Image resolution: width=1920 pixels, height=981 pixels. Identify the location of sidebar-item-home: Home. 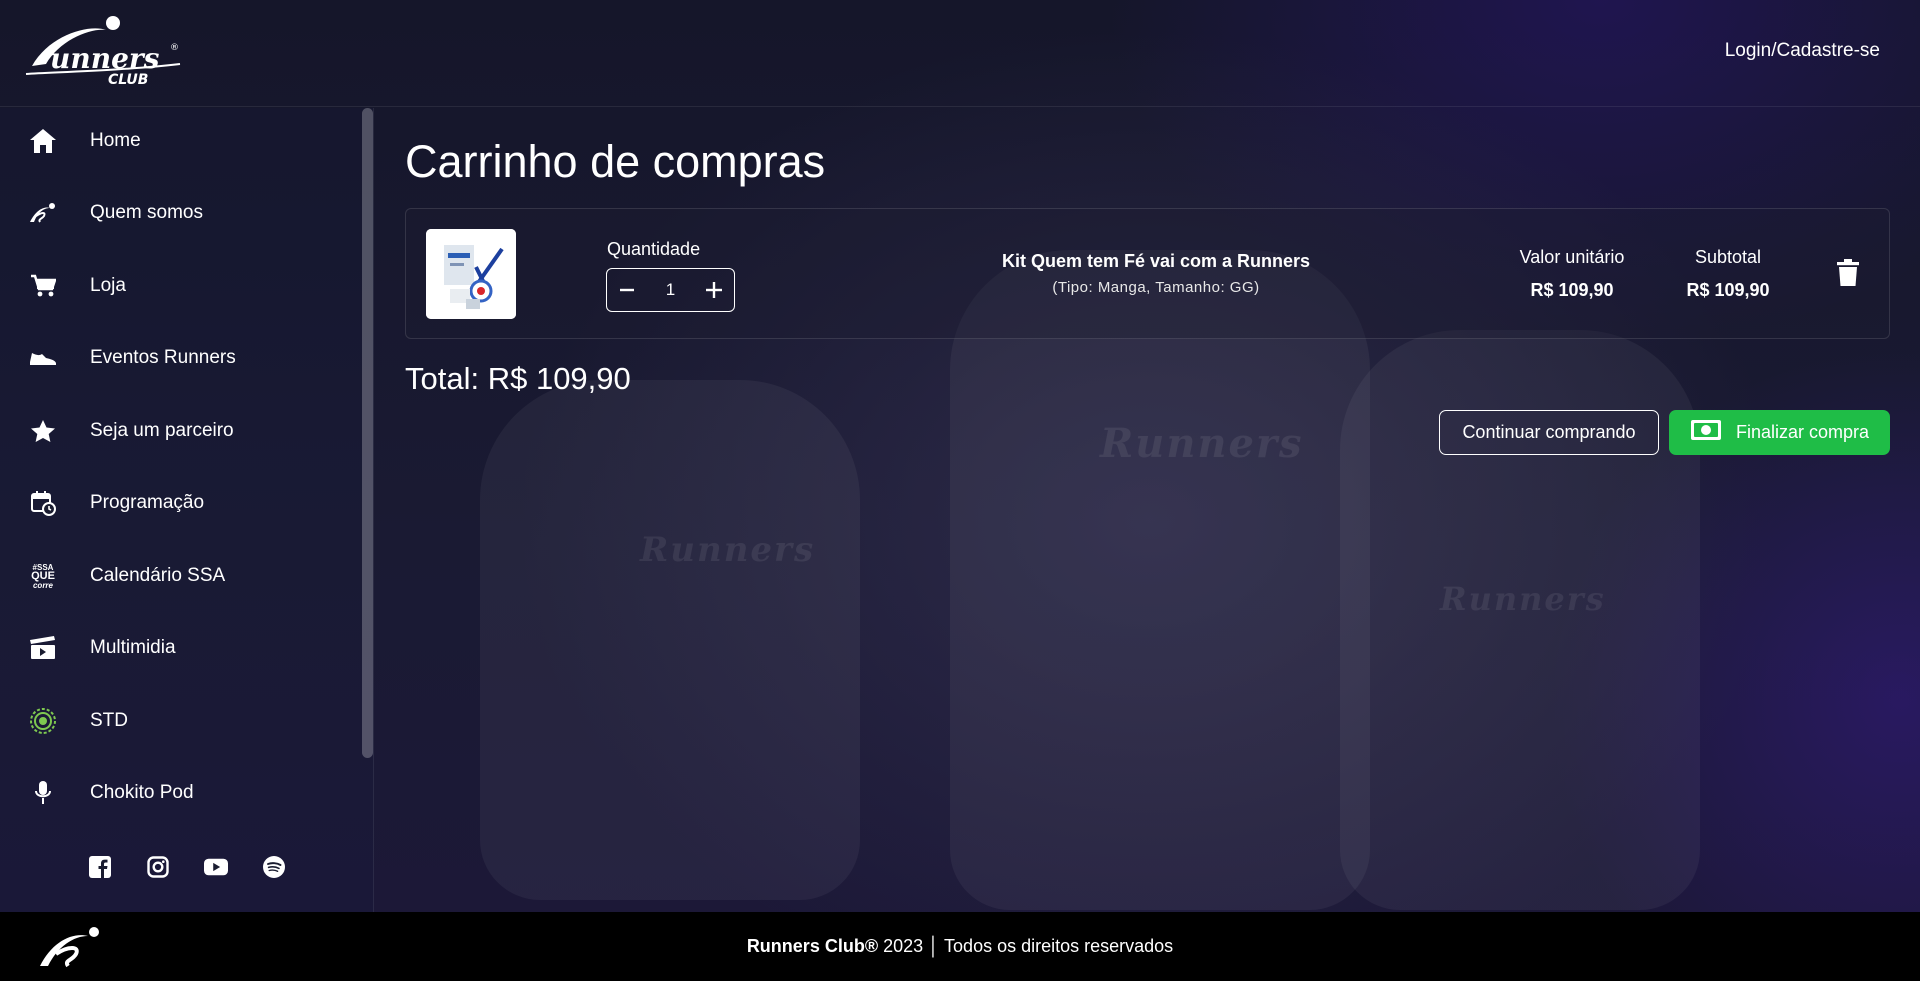
(177, 141).